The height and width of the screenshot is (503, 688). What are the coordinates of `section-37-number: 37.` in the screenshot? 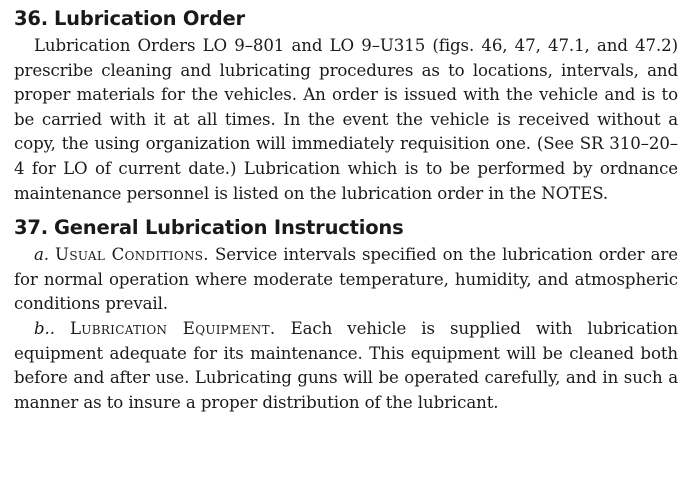 It's located at (31, 228).